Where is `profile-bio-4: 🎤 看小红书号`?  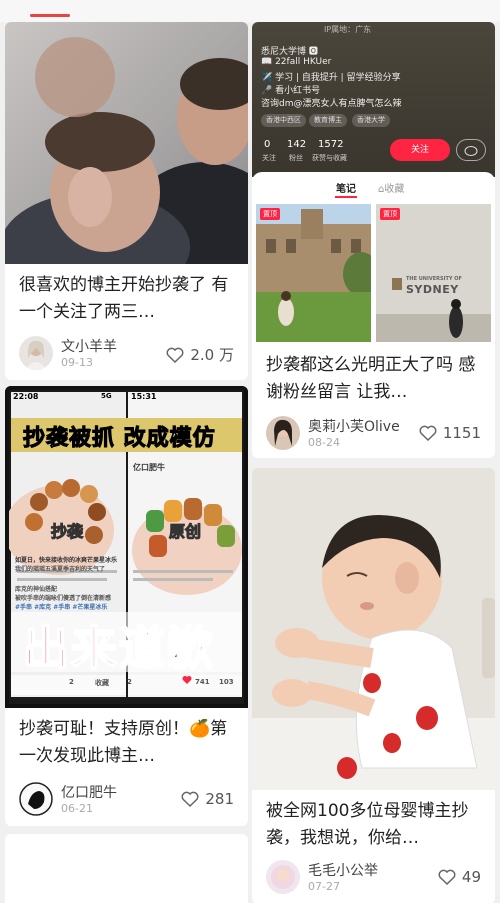 profile-bio-4: 🎤 看小红书号 is located at coordinates (291, 91).